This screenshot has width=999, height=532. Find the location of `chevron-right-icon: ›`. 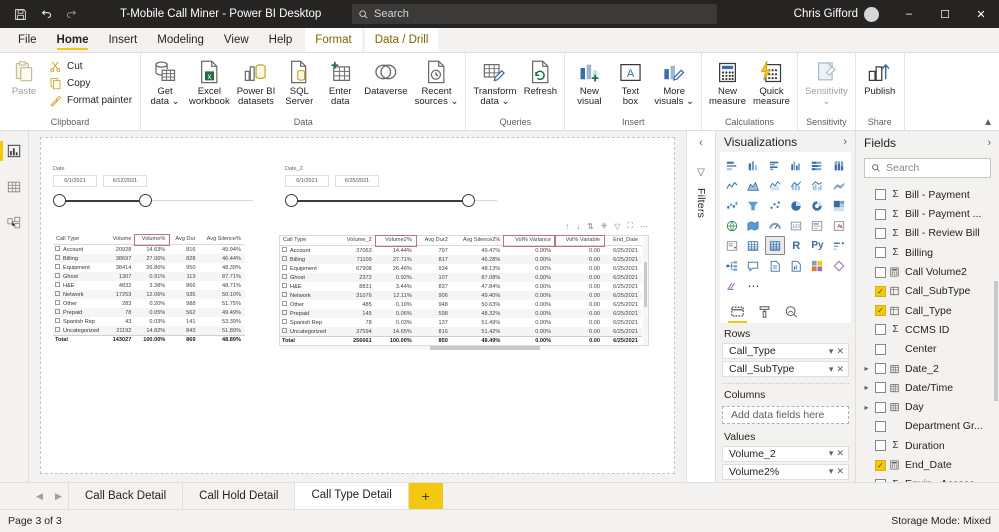

chevron-right-icon: › is located at coordinates (845, 142).